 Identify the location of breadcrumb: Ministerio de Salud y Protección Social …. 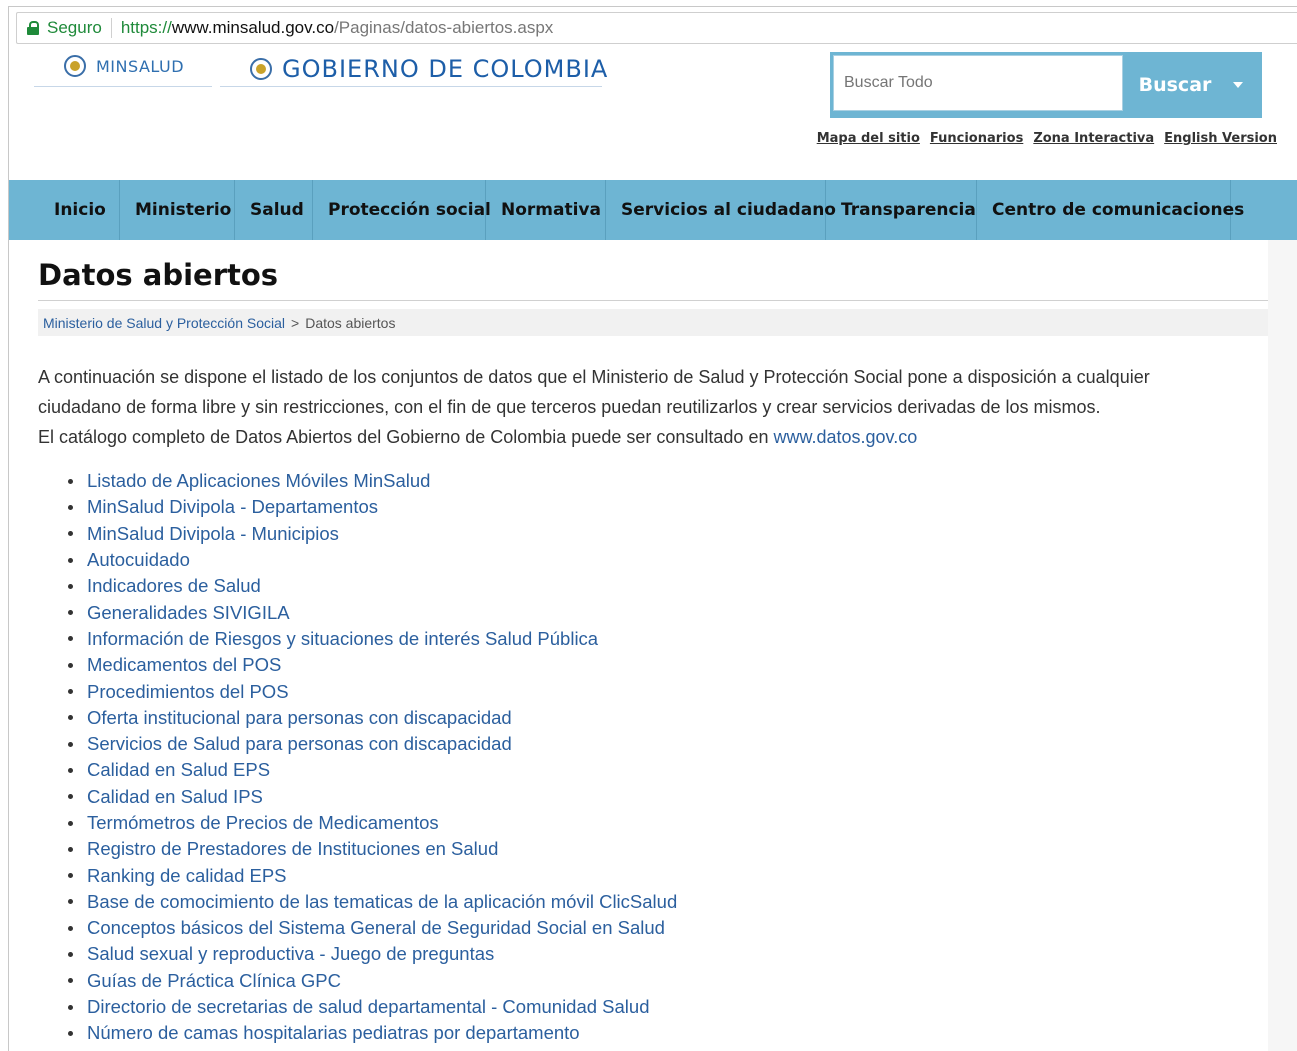
(653, 322).